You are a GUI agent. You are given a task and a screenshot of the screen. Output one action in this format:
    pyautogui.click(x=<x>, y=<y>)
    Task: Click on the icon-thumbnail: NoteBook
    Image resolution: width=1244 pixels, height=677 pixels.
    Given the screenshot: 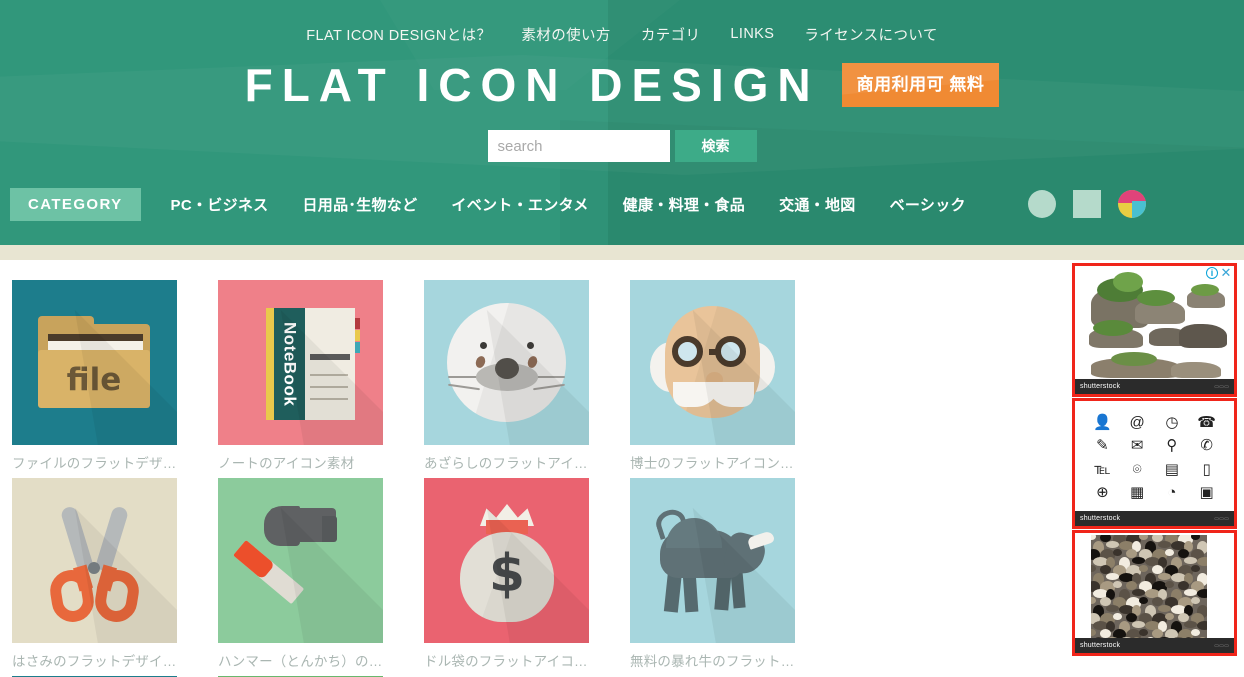 What is the action you would take?
    pyautogui.click(x=300, y=362)
    